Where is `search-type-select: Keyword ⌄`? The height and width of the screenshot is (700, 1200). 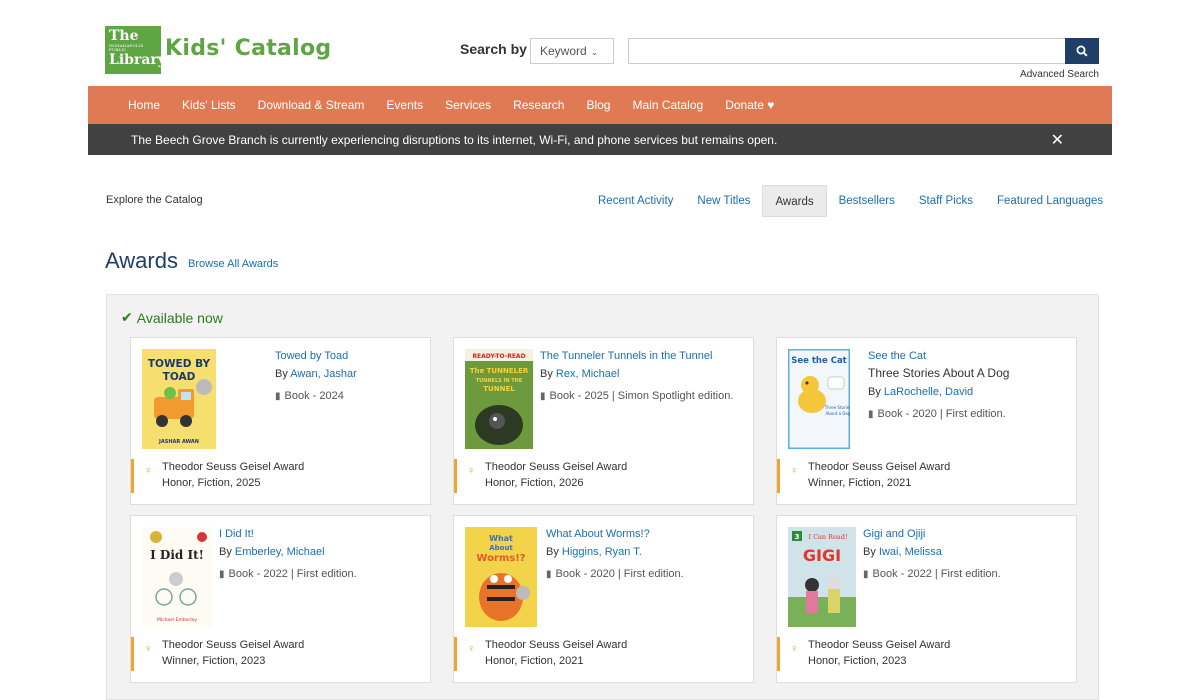 search-type-select: Keyword ⌄ is located at coordinates (572, 51).